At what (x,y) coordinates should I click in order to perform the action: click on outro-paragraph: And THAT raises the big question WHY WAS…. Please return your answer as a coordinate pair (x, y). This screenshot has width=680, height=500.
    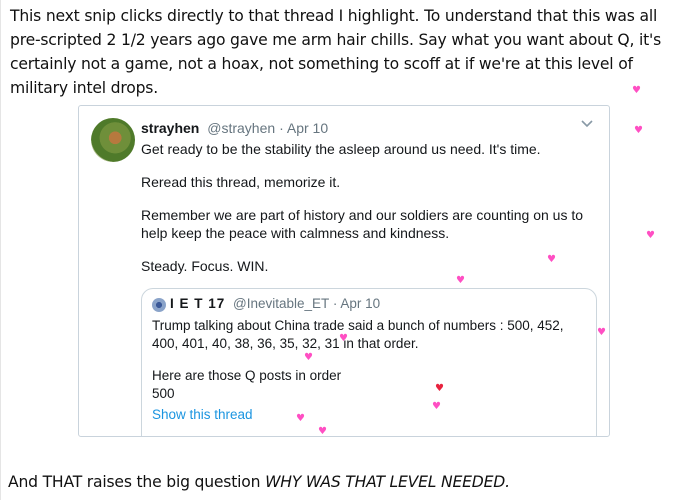
    Looking at the image, I should click on (259, 482).